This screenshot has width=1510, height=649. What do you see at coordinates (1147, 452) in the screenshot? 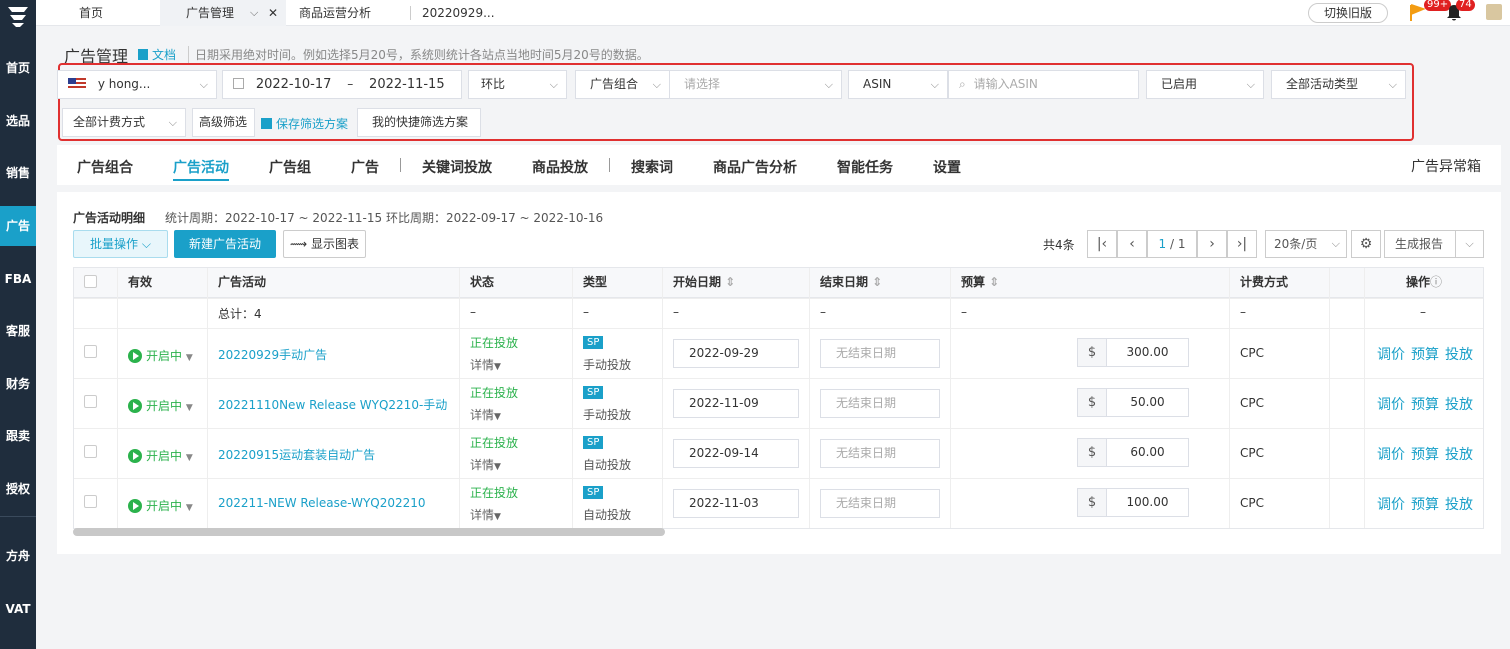
I see `budget-input: 60.00` at bounding box center [1147, 452].